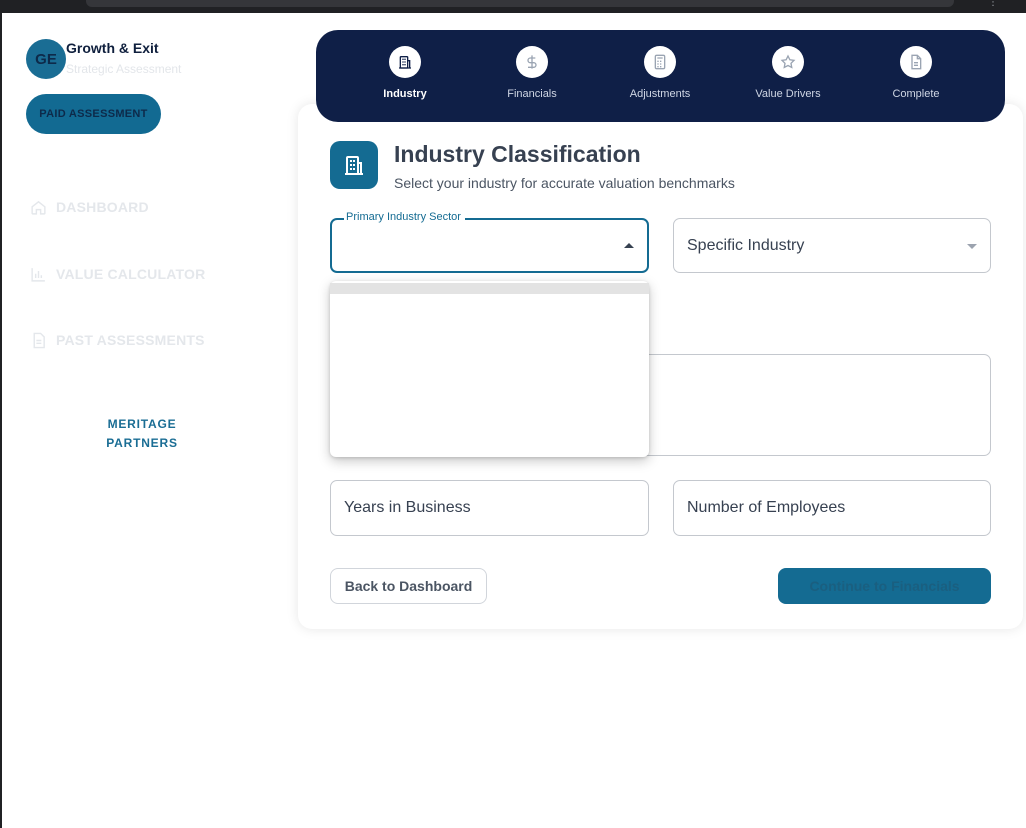  I want to click on step-label: Financials, so click(532, 94).